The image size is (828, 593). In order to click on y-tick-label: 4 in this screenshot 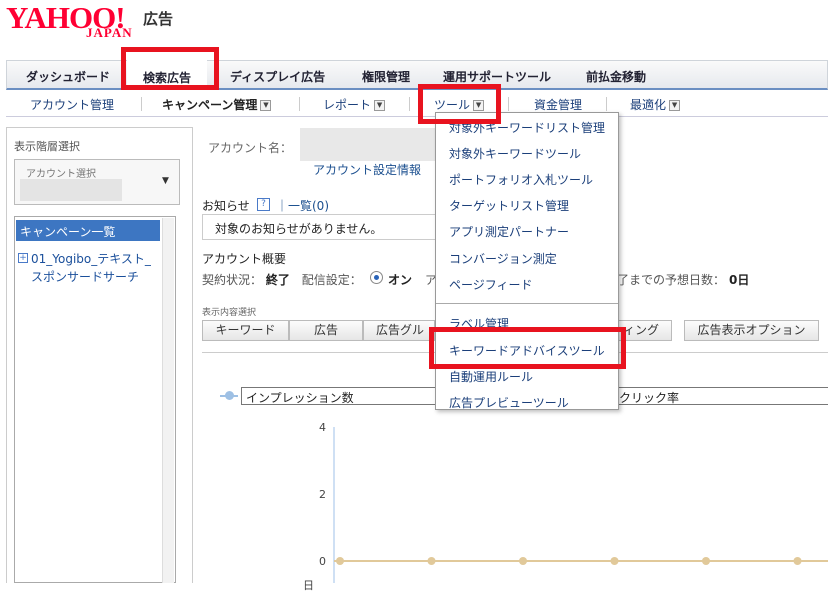, I will do `click(322, 427)`.